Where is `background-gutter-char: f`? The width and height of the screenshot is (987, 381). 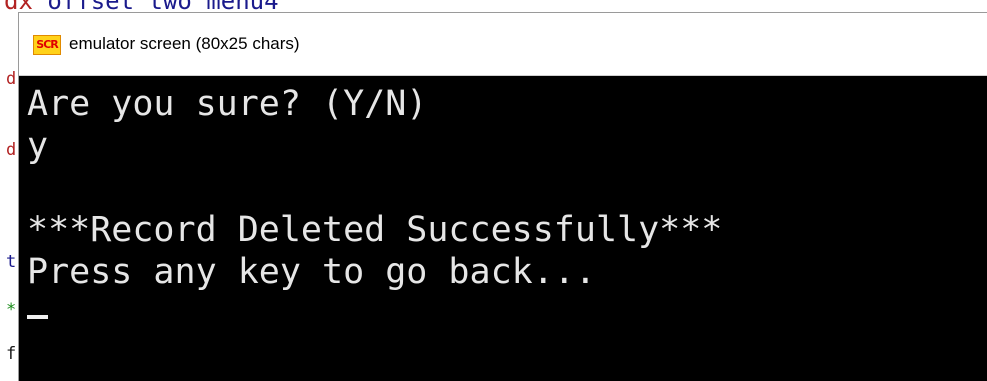 background-gutter-char: f is located at coordinates (11, 354).